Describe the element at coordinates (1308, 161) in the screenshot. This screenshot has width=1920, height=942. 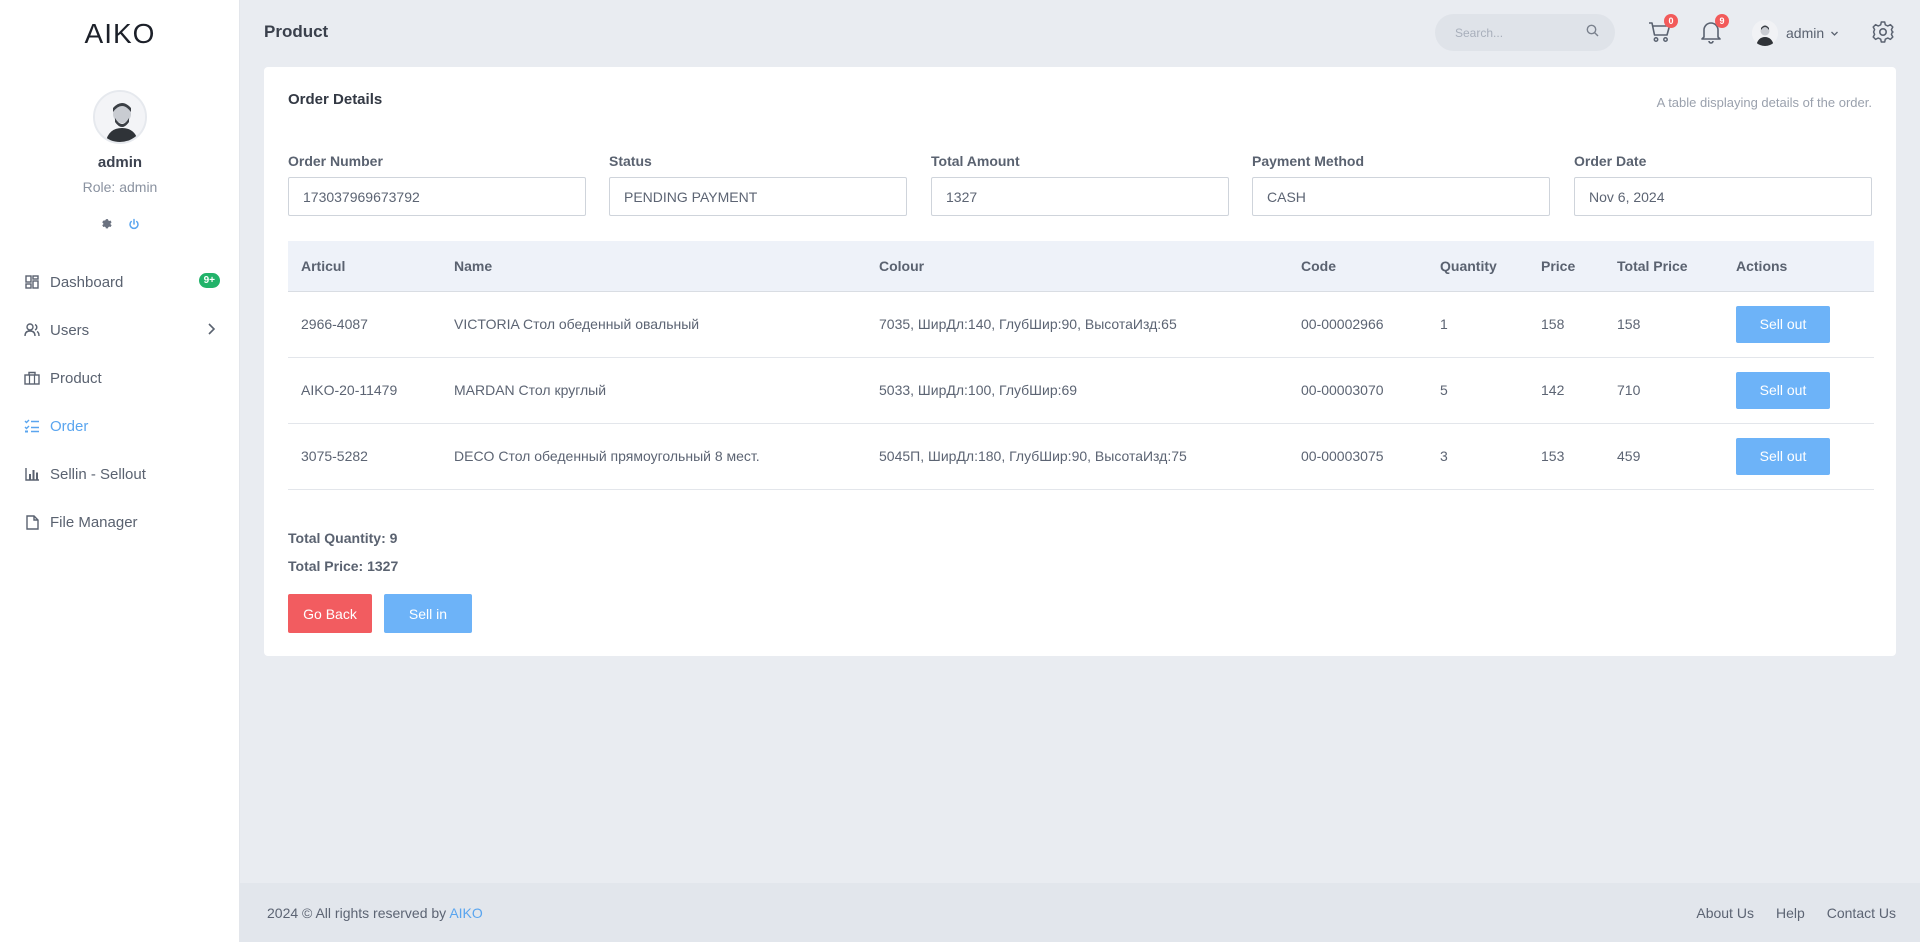
I see `field-label: Payment Method` at that location.